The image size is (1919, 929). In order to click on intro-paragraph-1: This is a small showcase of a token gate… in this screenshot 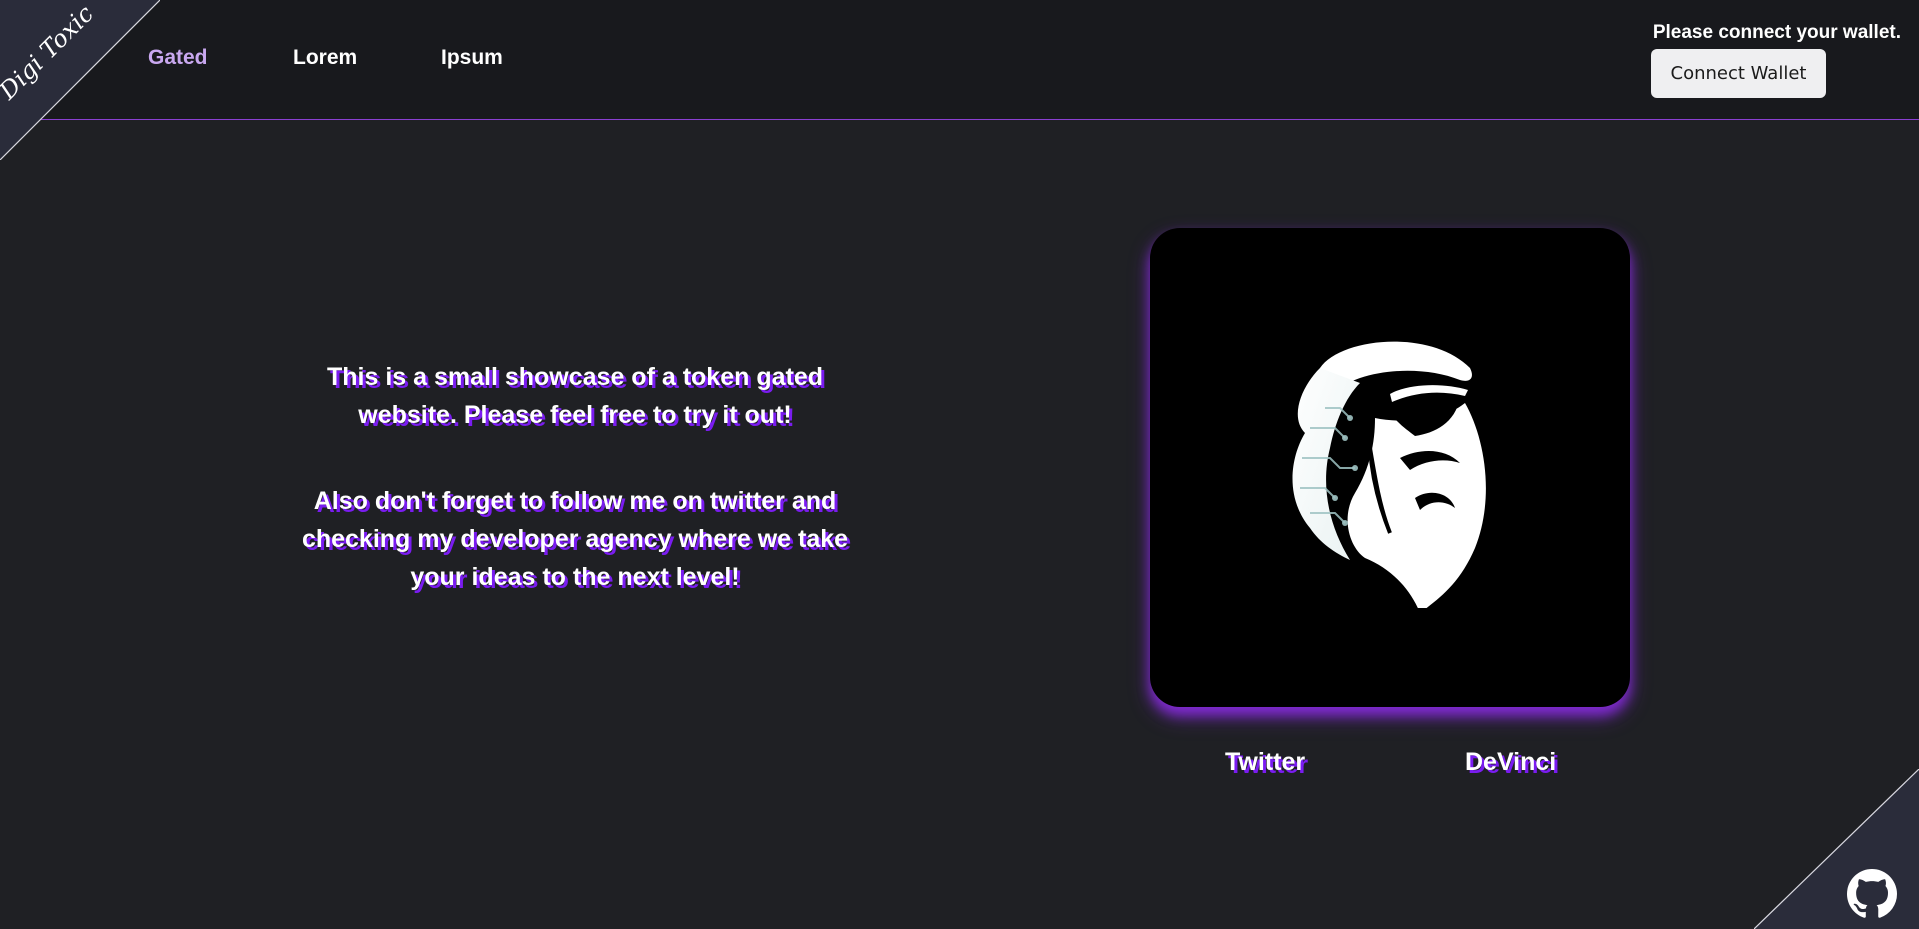, I will do `click(575, 396)`.